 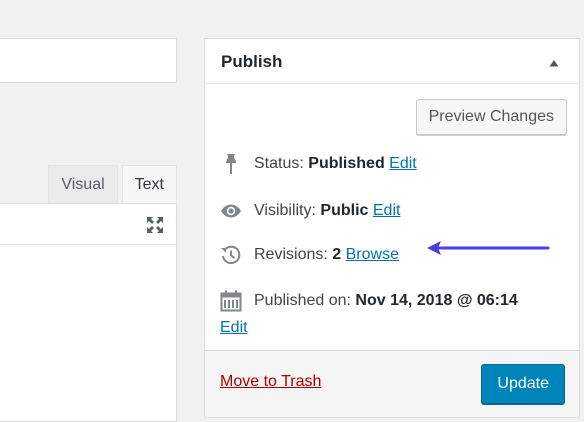 I want to click on visibility-value: Public, so click(x=344, y=210).